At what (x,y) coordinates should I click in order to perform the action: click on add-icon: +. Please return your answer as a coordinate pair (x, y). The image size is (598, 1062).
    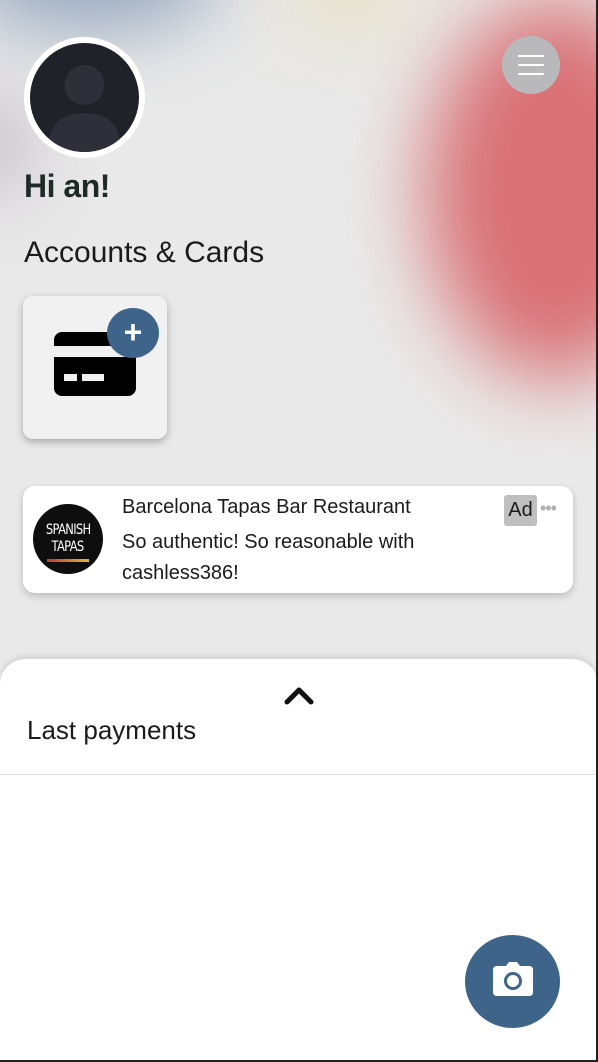
    Looking at the image, I should click on (133, 333).